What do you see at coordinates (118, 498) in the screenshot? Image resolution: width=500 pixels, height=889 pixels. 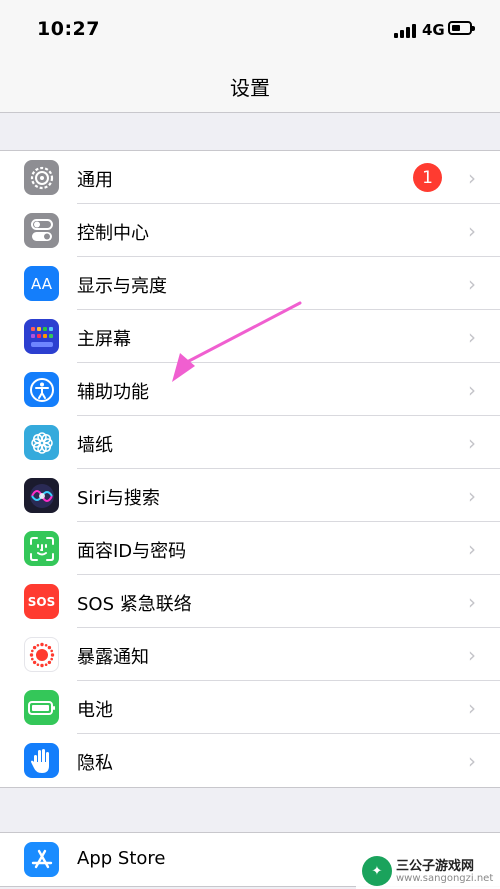 I see `settings-row-label: Siri与搜索` at bounding box center [118, 498].